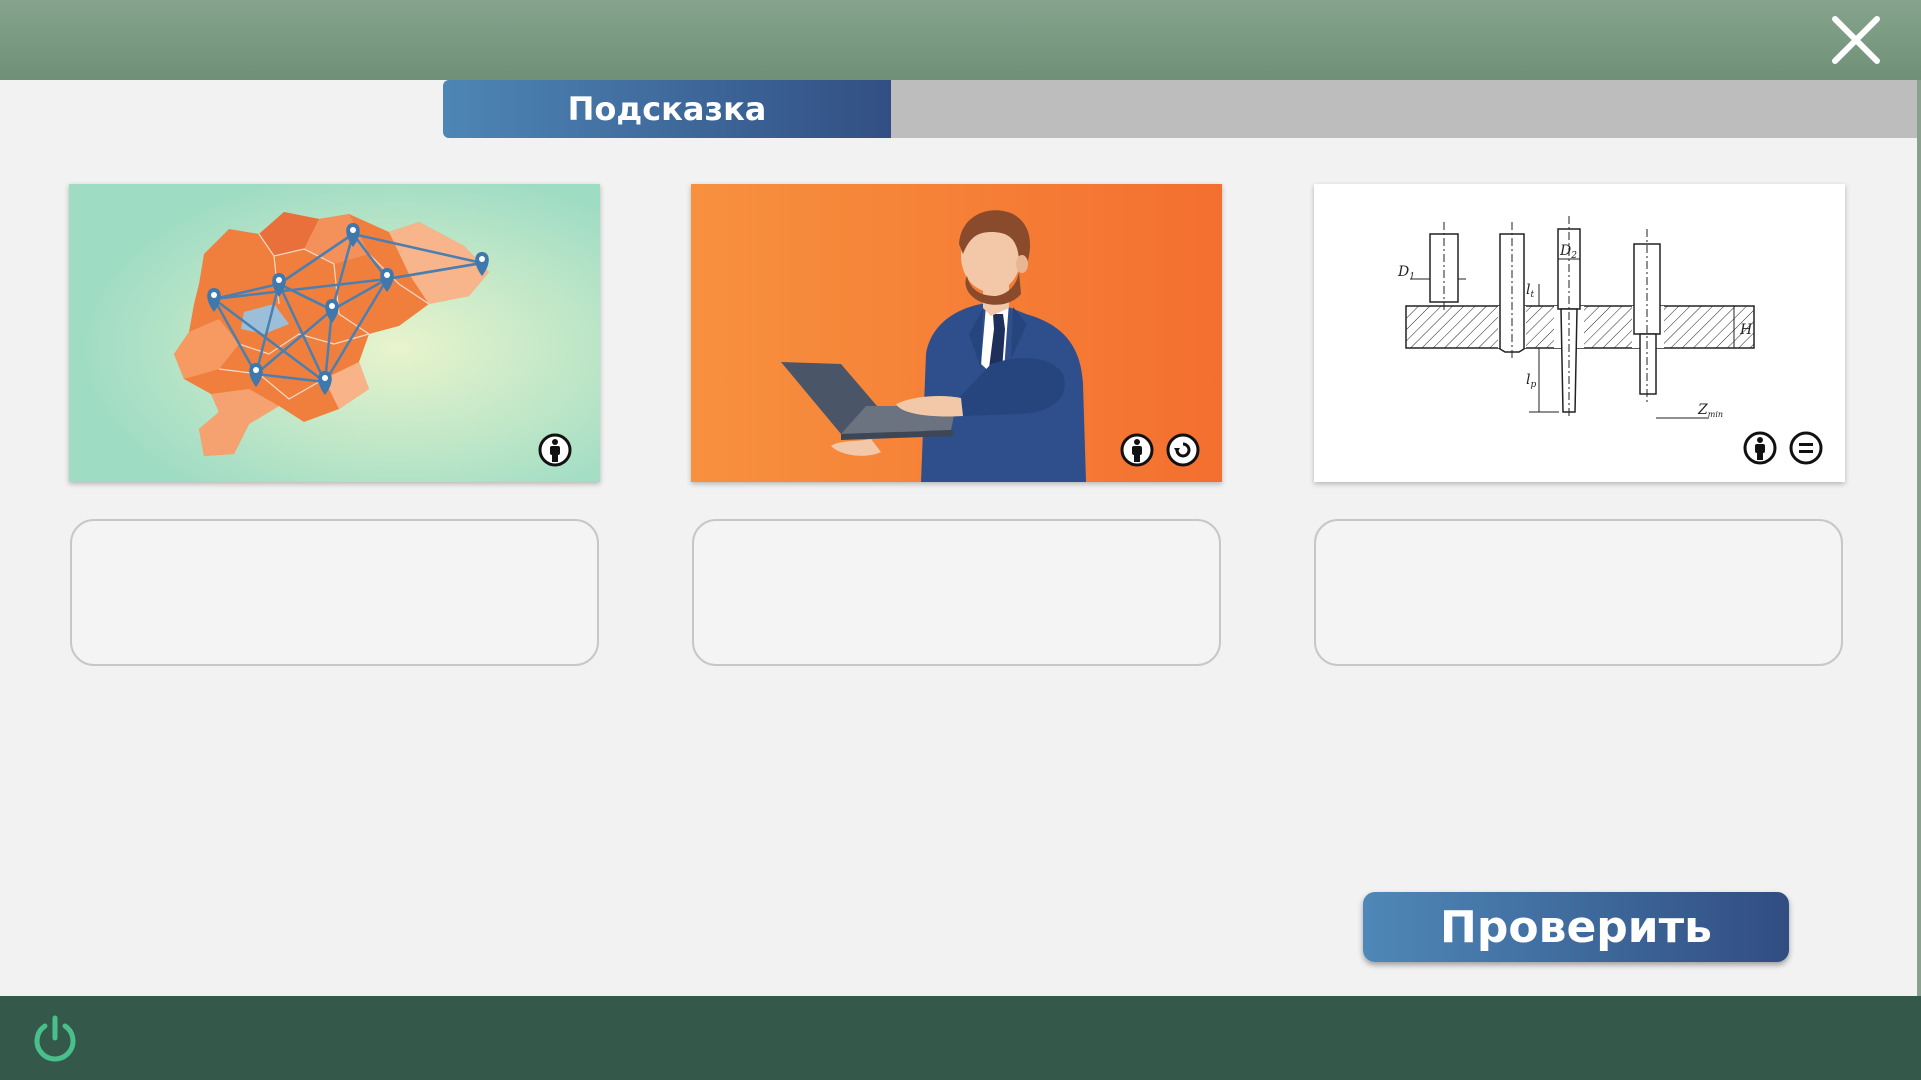  What do you see at coordinates (960, 40) in the screenshot?
I see `top-bar` at bounding box center [960, 40].